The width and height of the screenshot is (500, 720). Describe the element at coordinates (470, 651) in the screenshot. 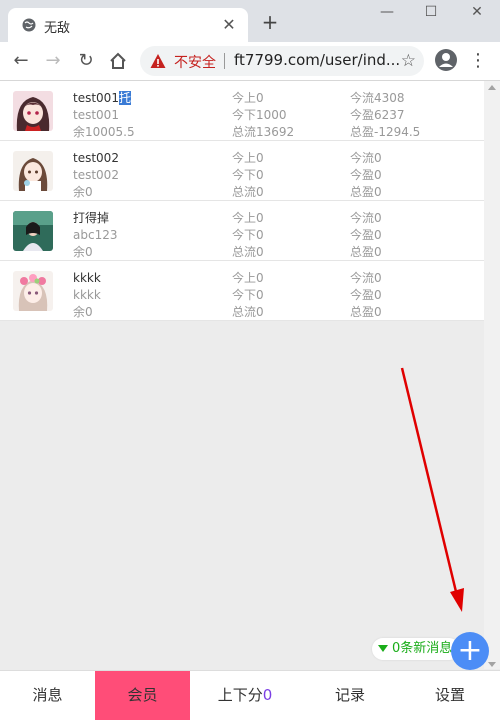

I see `add-button: +` at that location.